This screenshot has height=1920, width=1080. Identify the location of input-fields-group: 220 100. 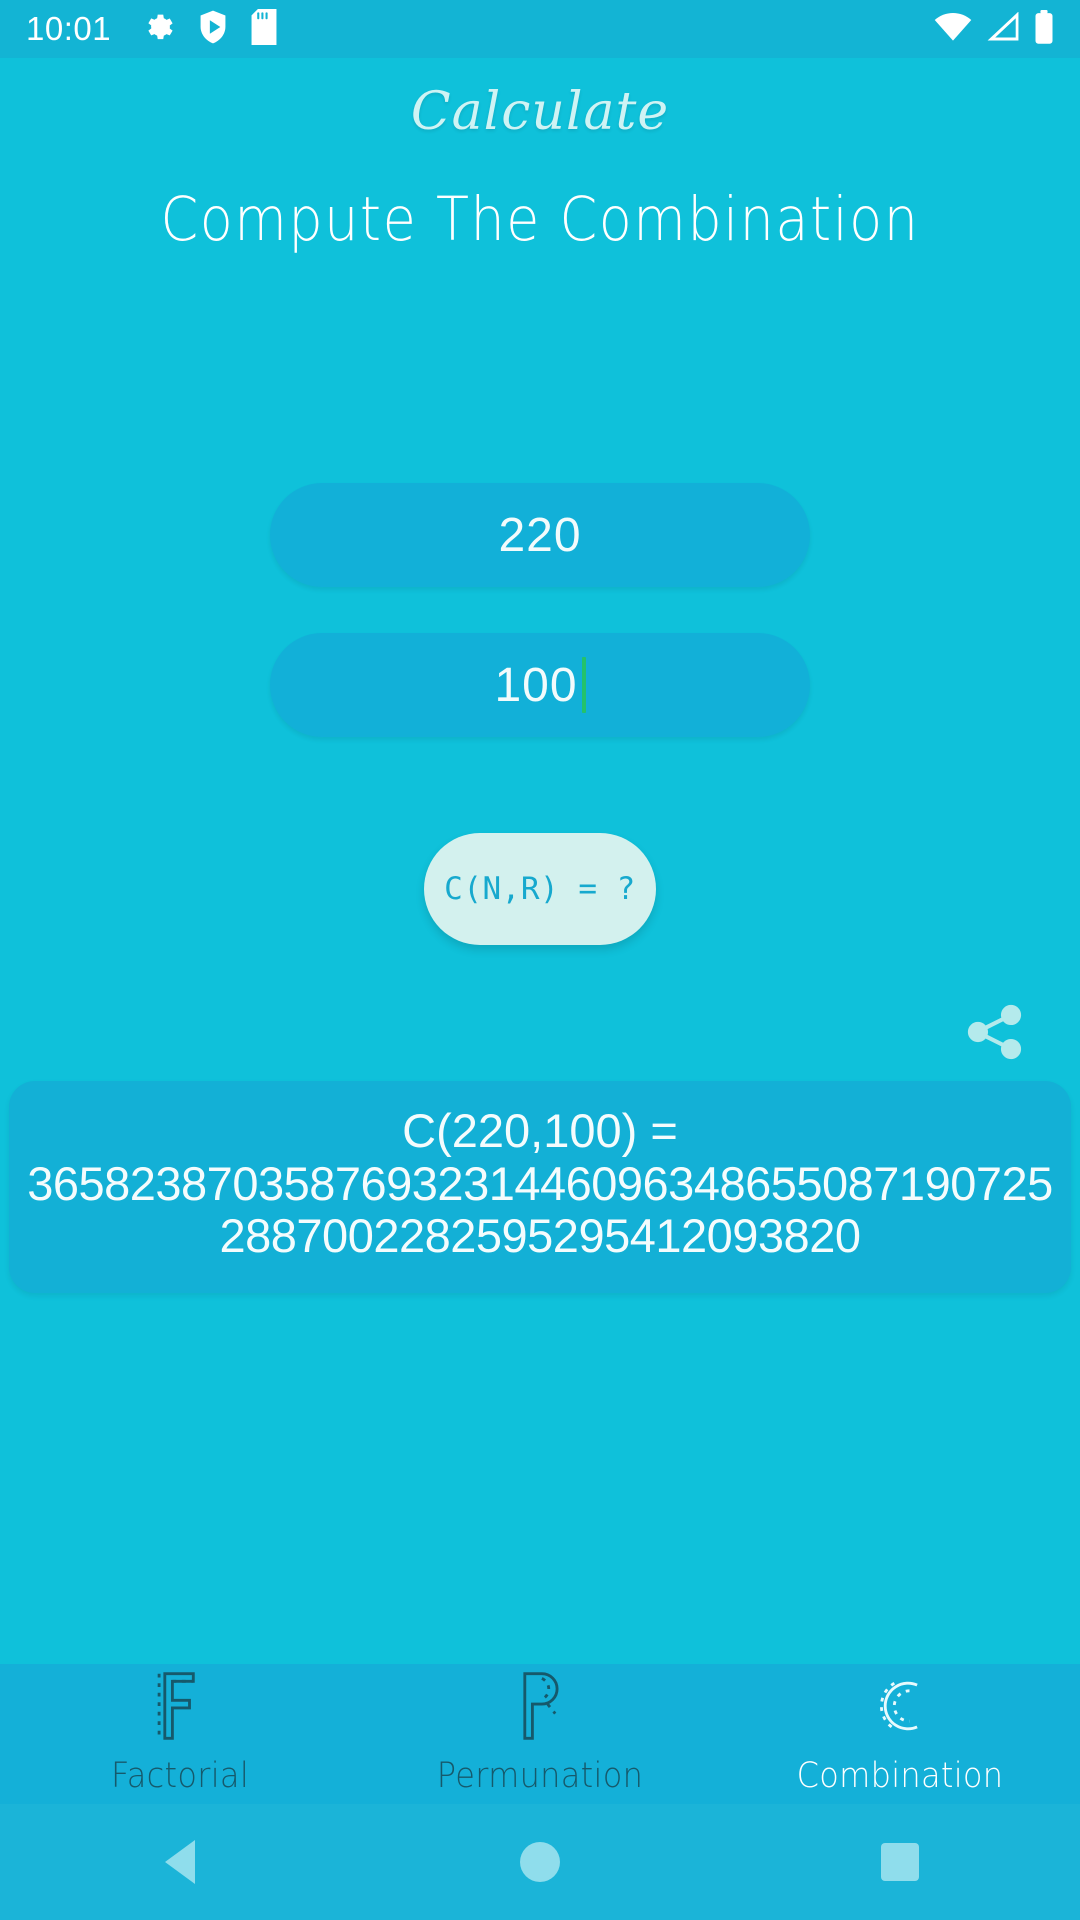
(540, 610).